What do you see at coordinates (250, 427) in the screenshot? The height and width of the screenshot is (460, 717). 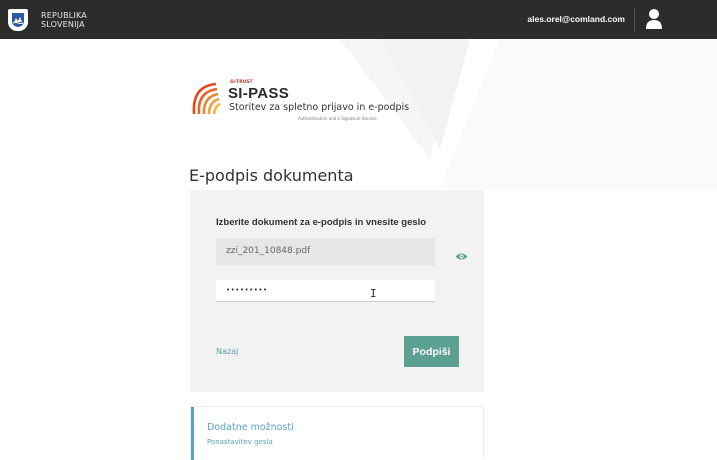 I see `additional-options-title: Dodatne možnosti` at bounding box center [250, 427].